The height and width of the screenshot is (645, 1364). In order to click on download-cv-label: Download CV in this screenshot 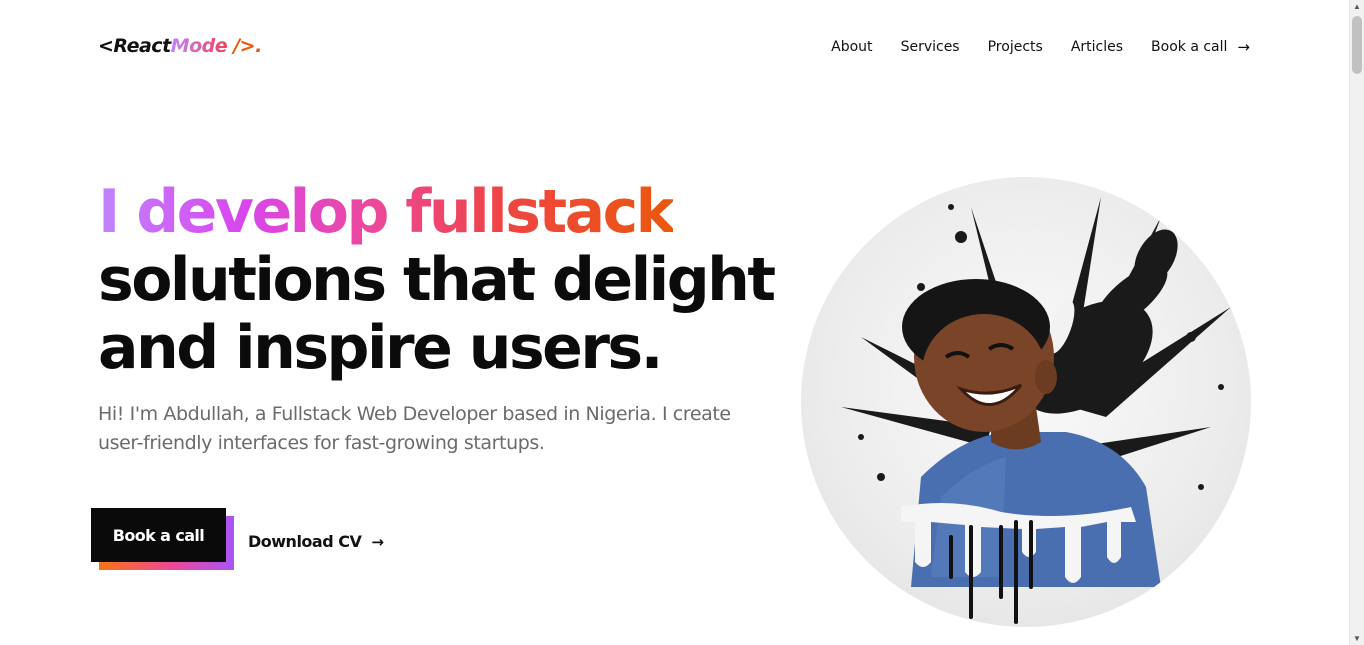, I will do `click(305, 541)`.